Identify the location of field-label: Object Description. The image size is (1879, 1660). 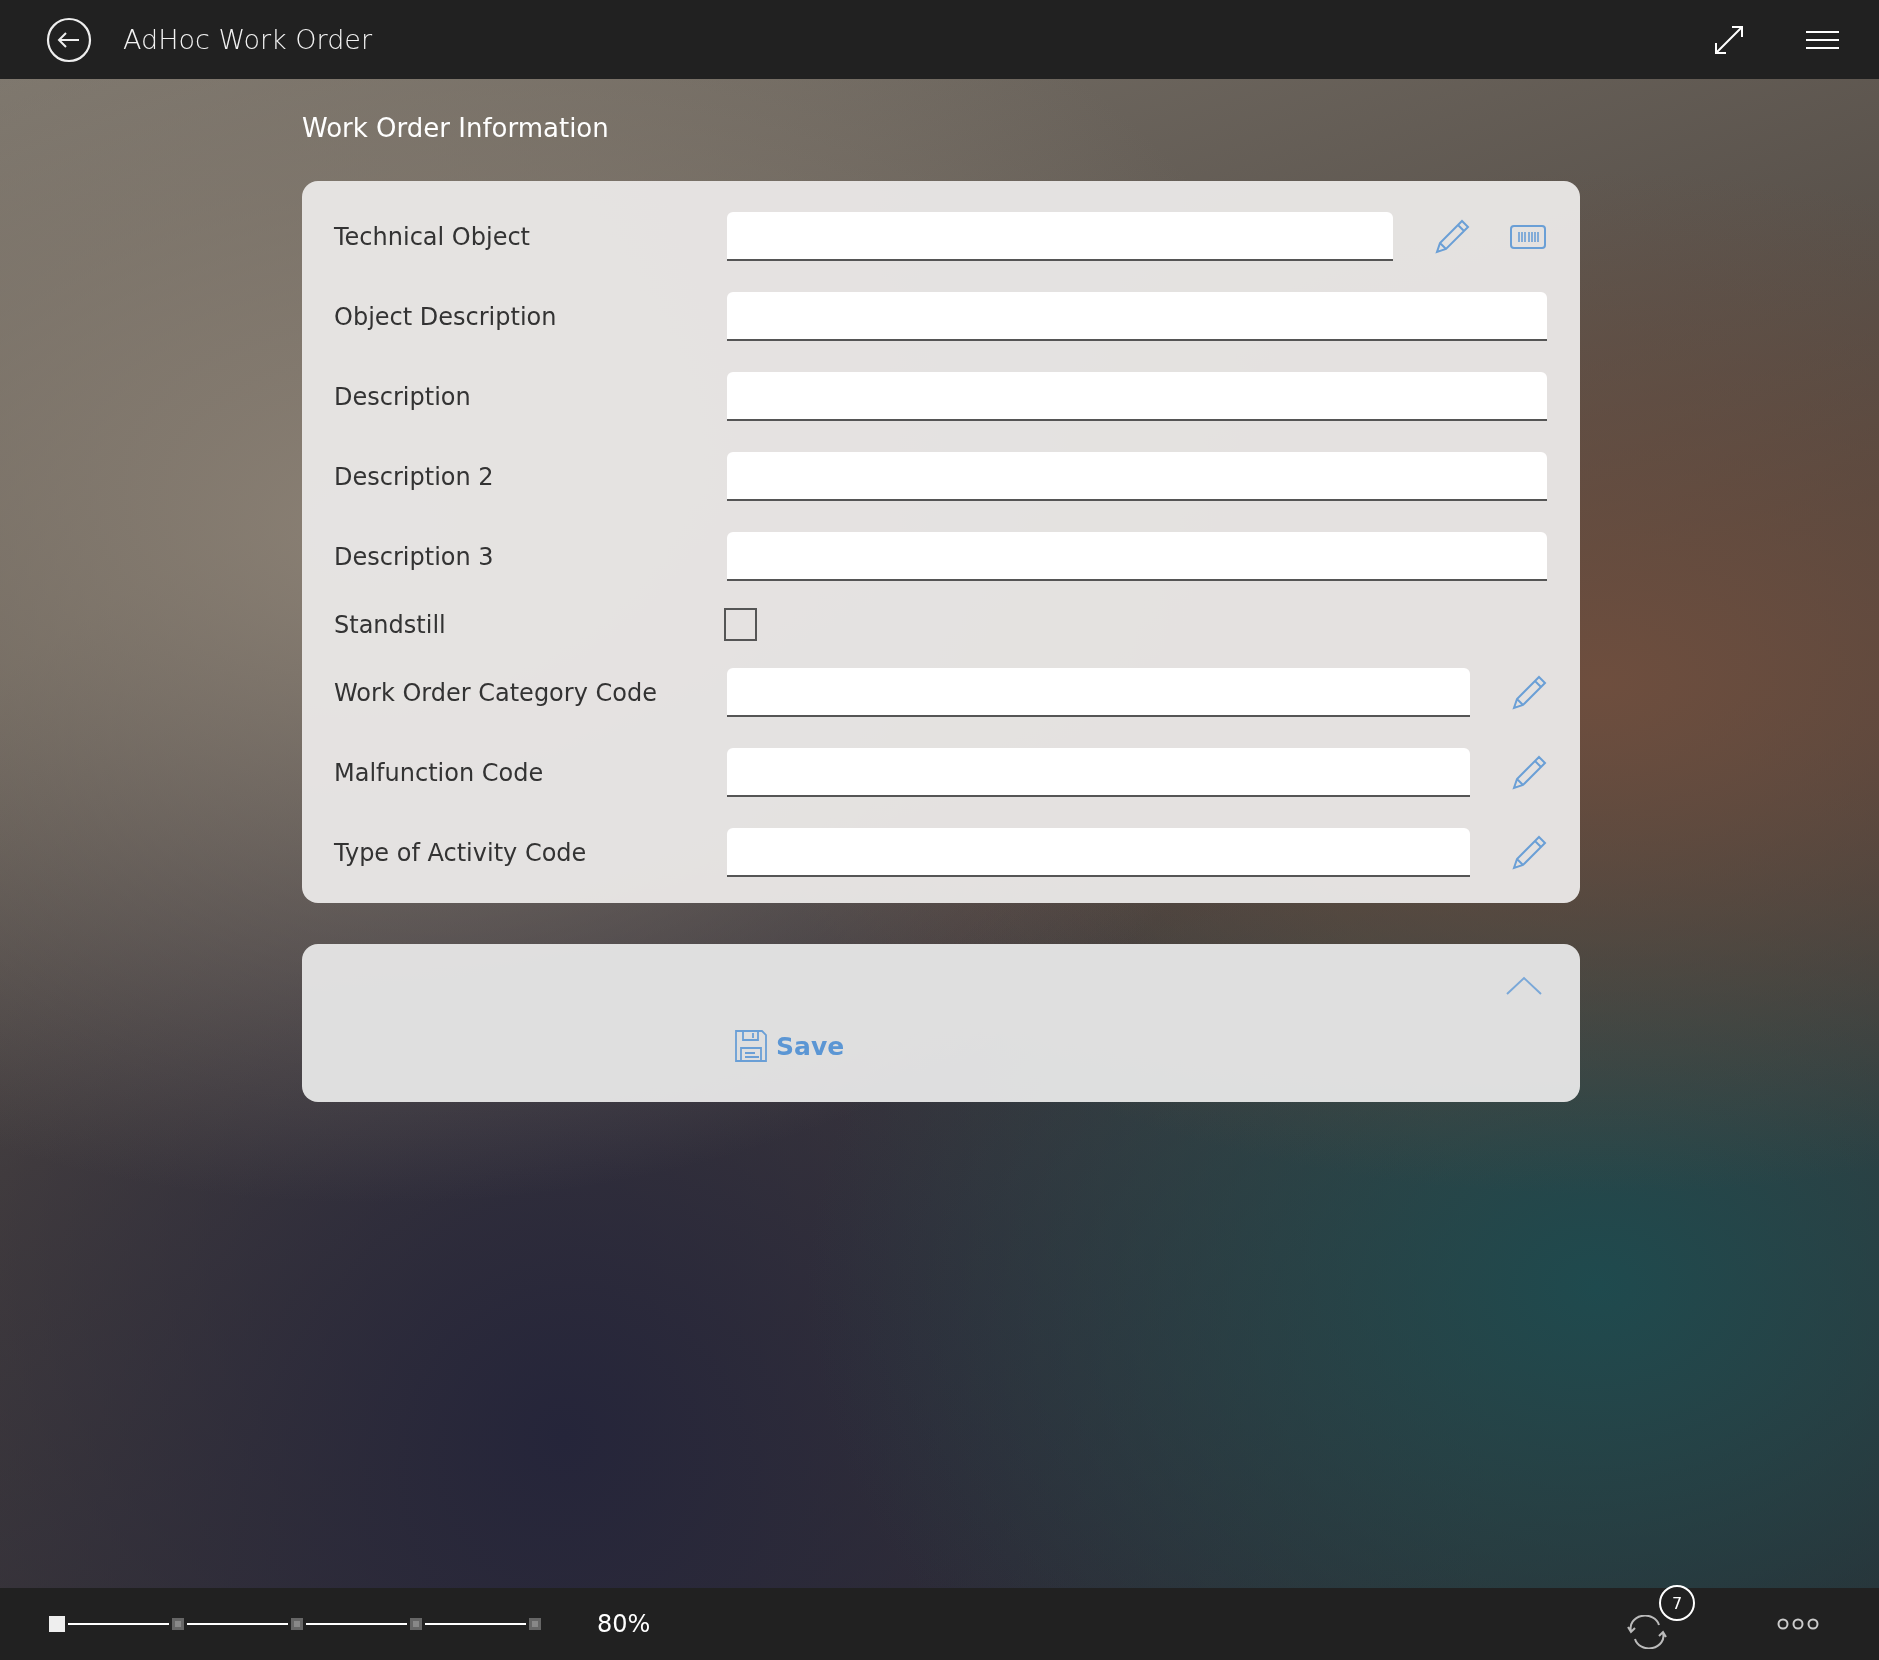
(446, 316).